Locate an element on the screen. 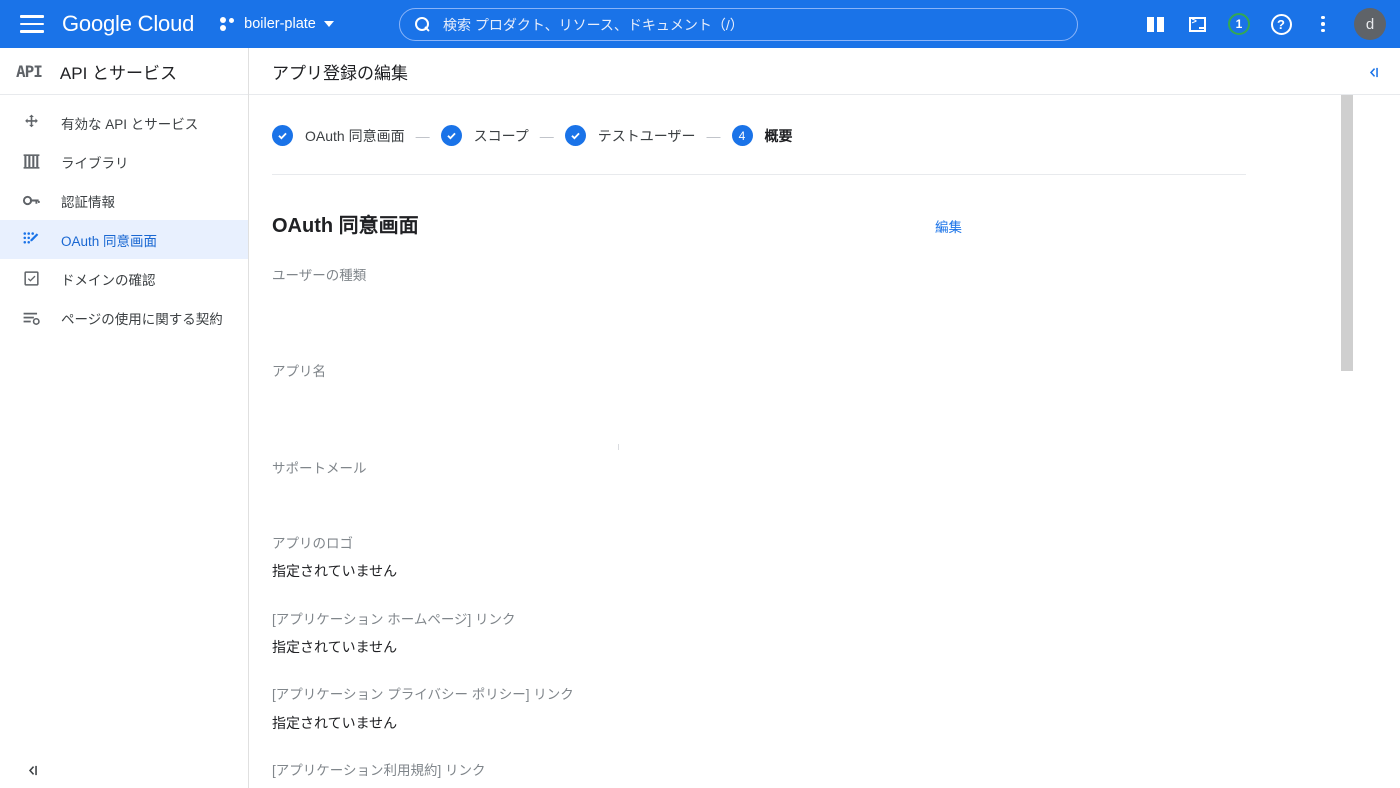 This screenshot has width=1400, height=788. search-icon is located at coordinates (422, 24).